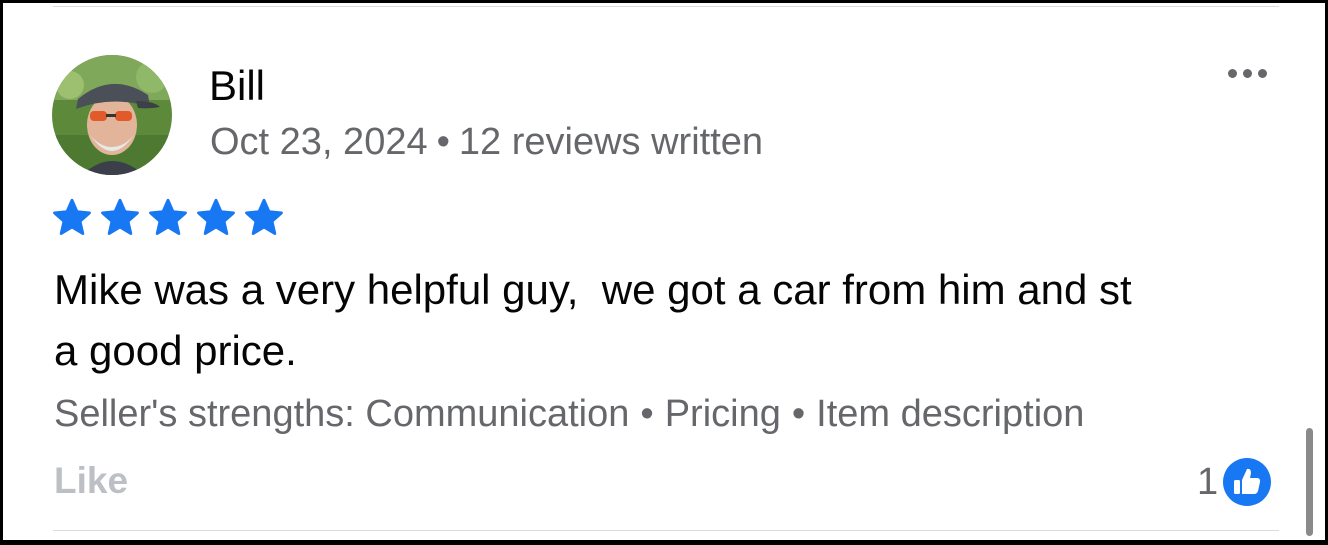 The width and height of the screenshot is (1328, 545). What do you see at coordinates (91, 481) in the screenshot?
I see `like-button: Like` at bounding box center [91, 481].